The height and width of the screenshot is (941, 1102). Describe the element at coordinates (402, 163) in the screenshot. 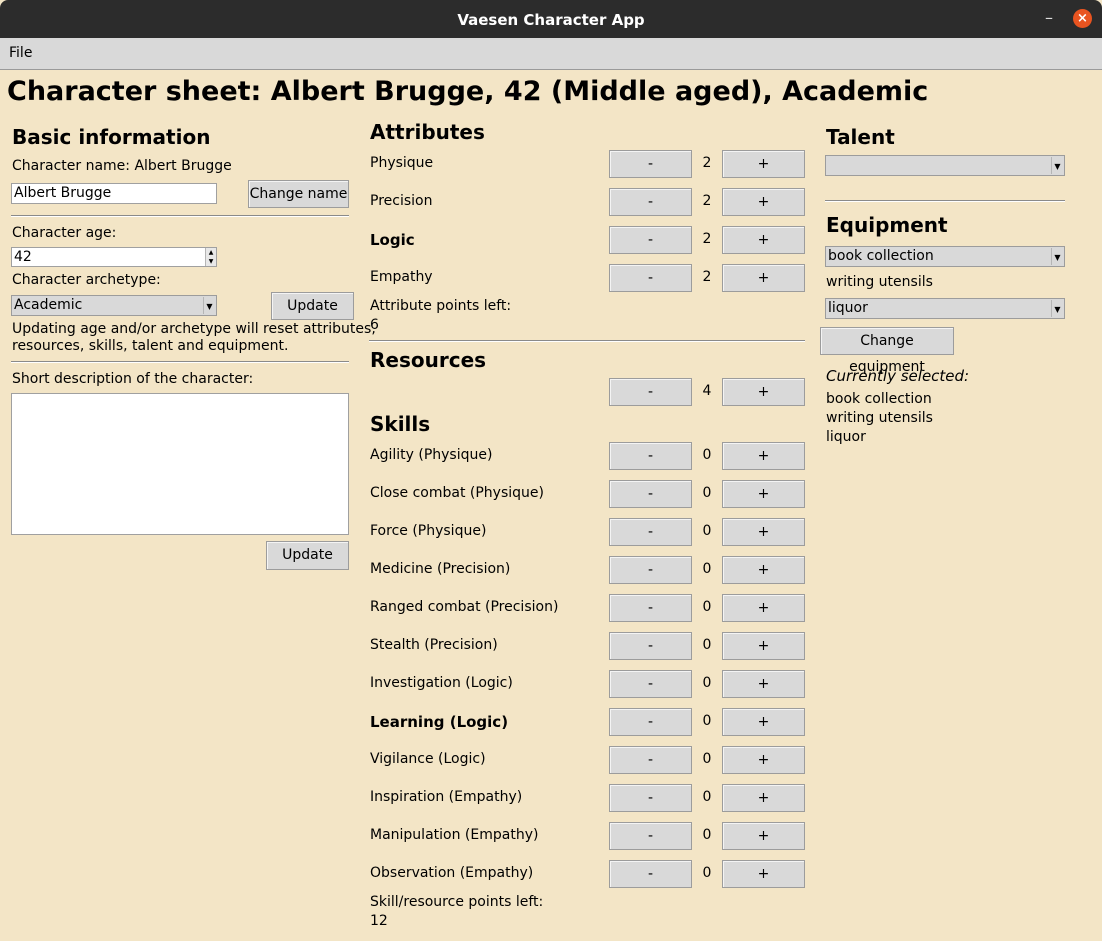

I see `attribute-label-physique: Physique` at that location.